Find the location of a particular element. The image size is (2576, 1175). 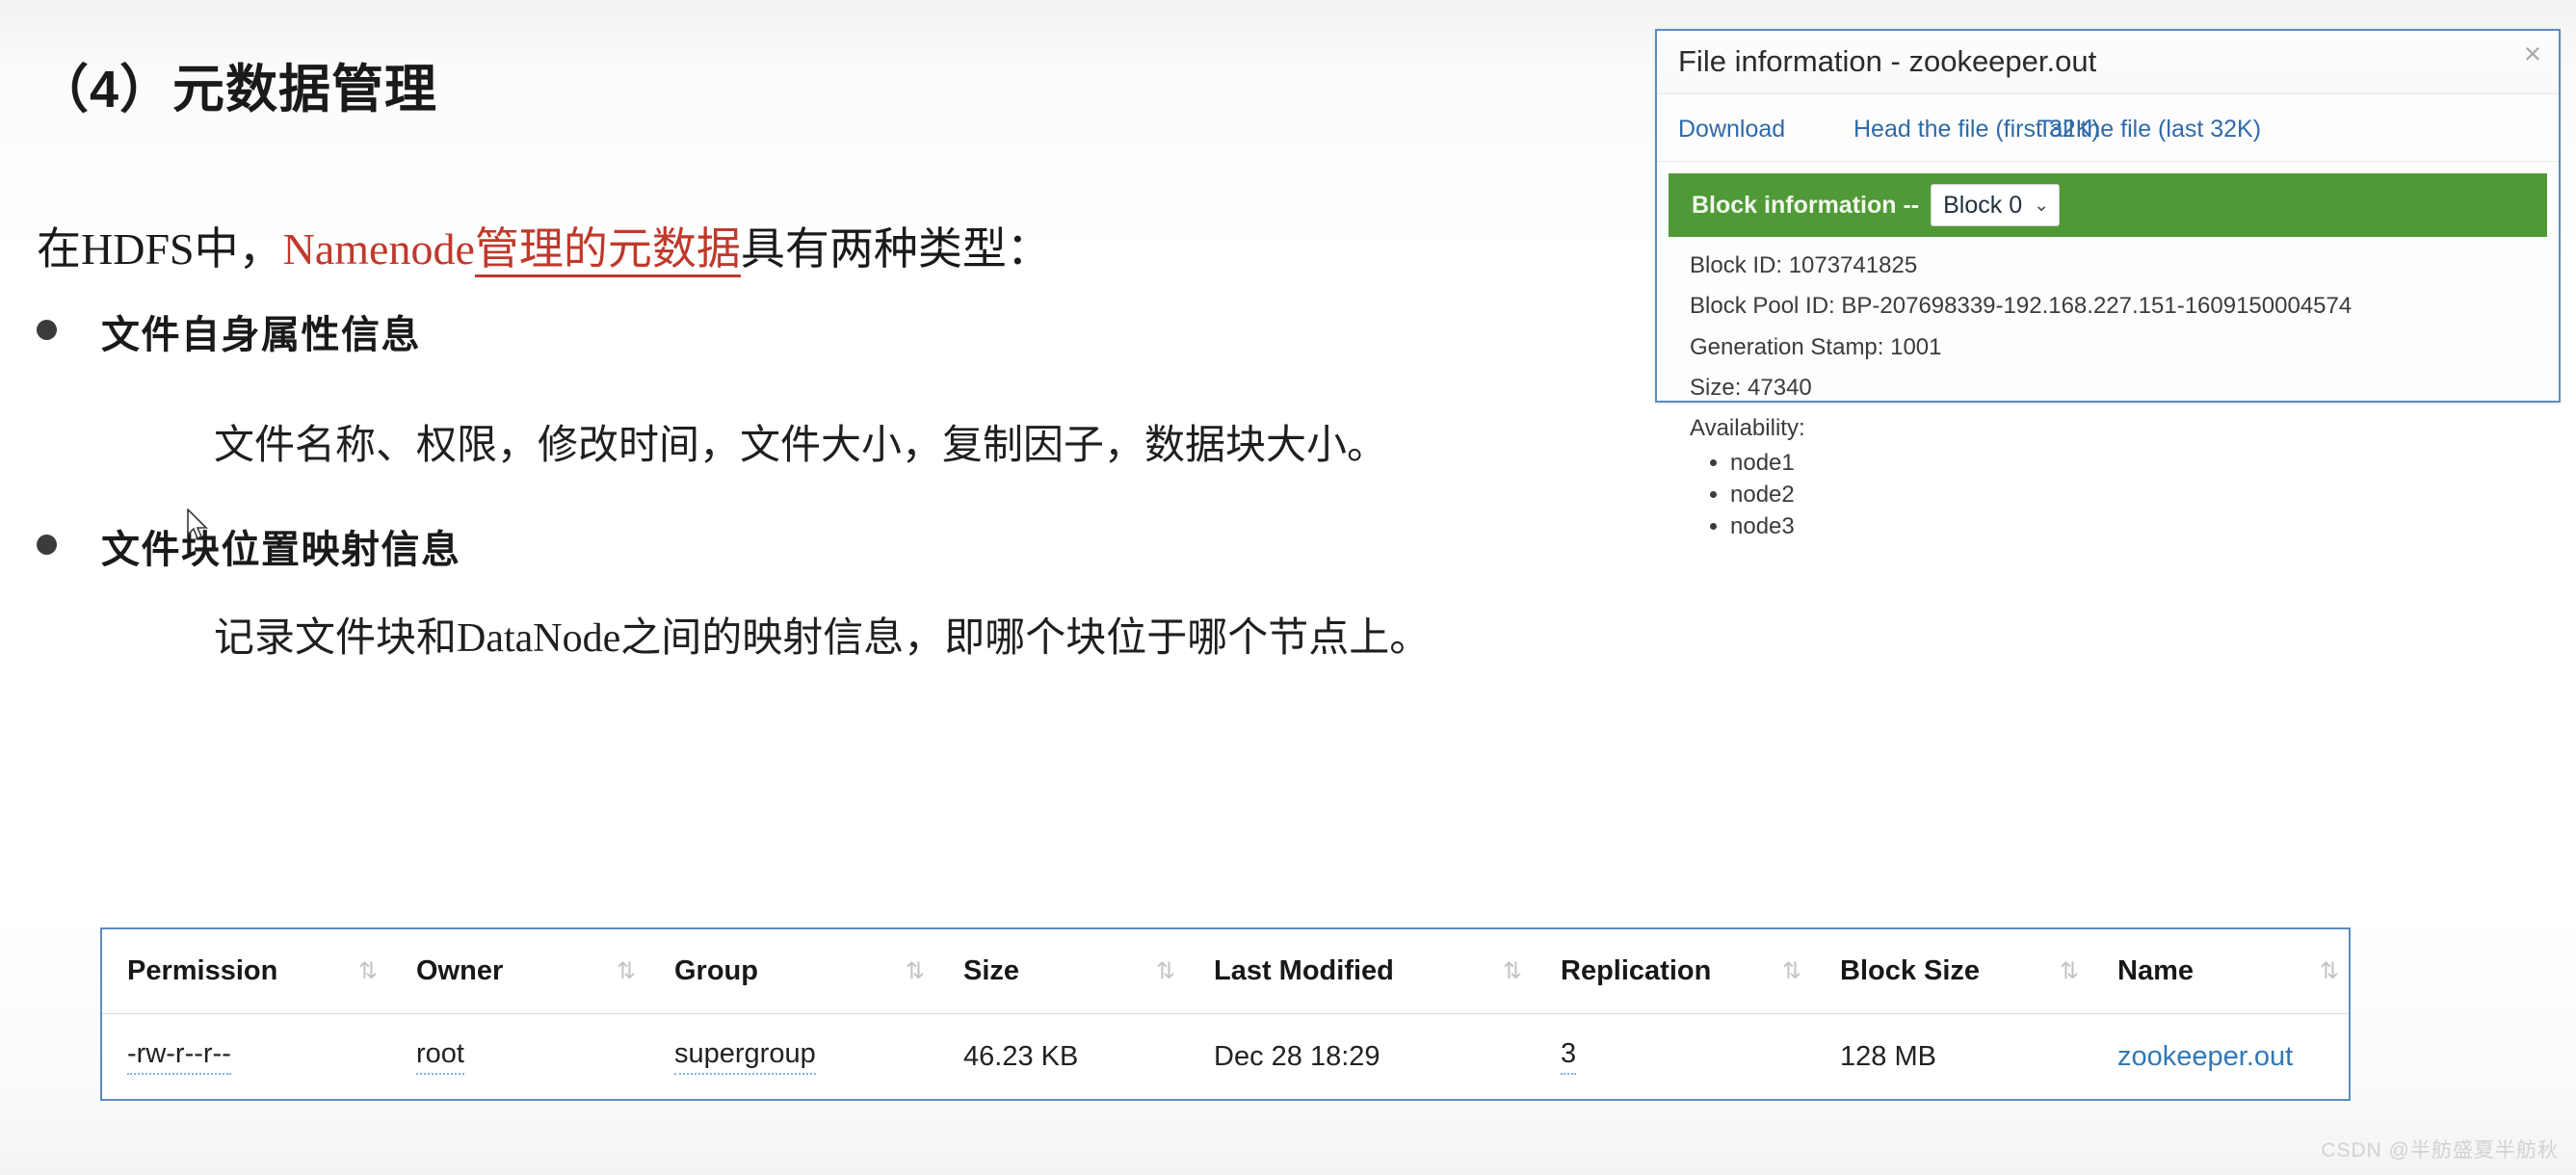

close-icon: × is located at coordinates (2533, 53).